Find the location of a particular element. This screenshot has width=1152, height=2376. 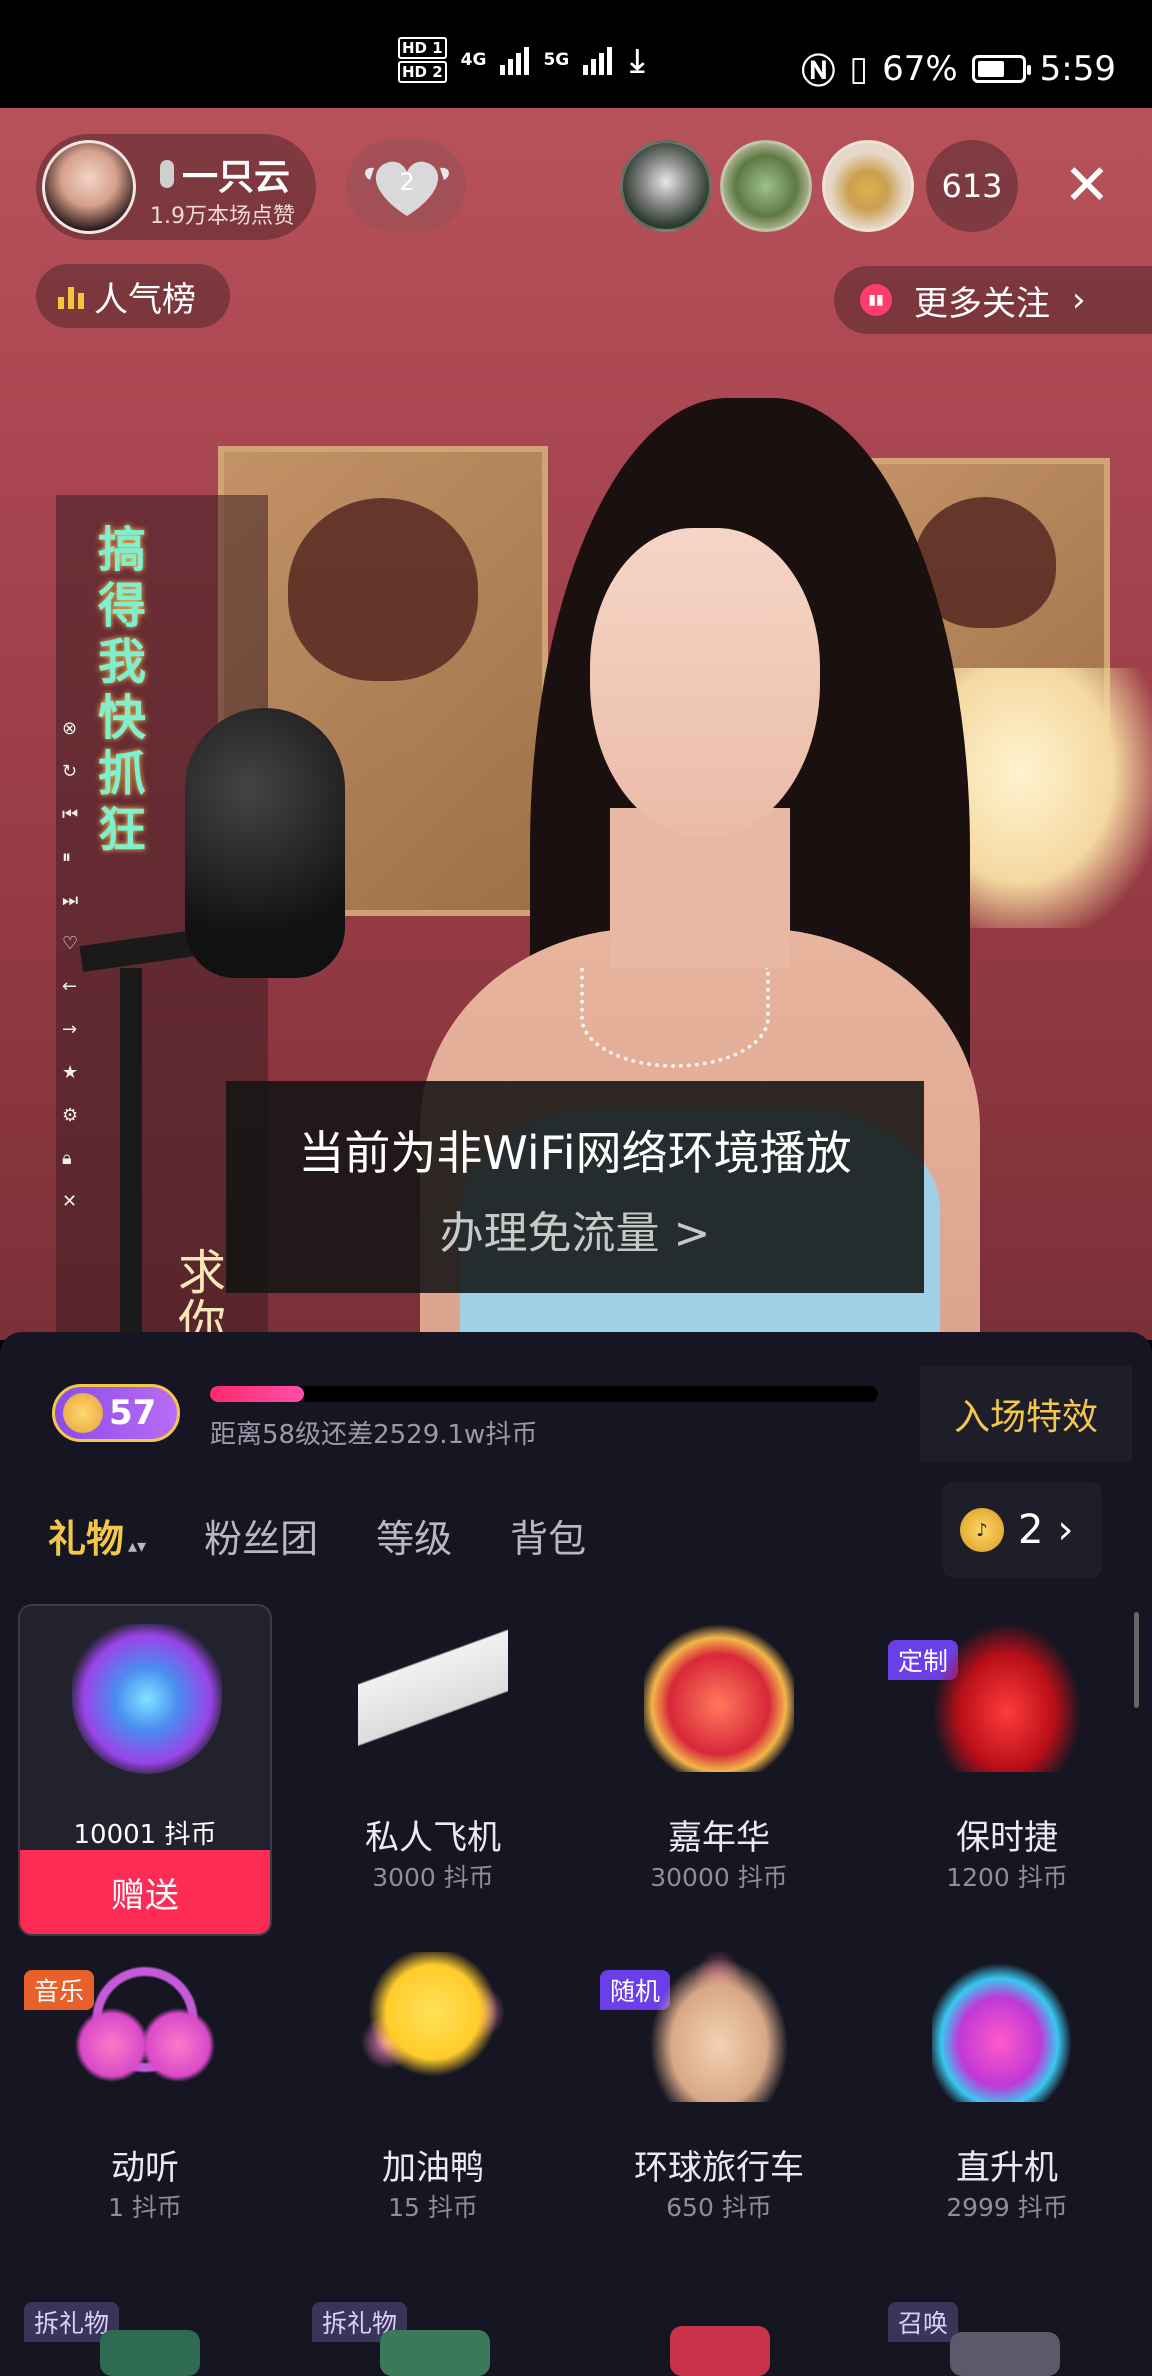

private-jet-gift-icon is located at coordinates (433, 1697).